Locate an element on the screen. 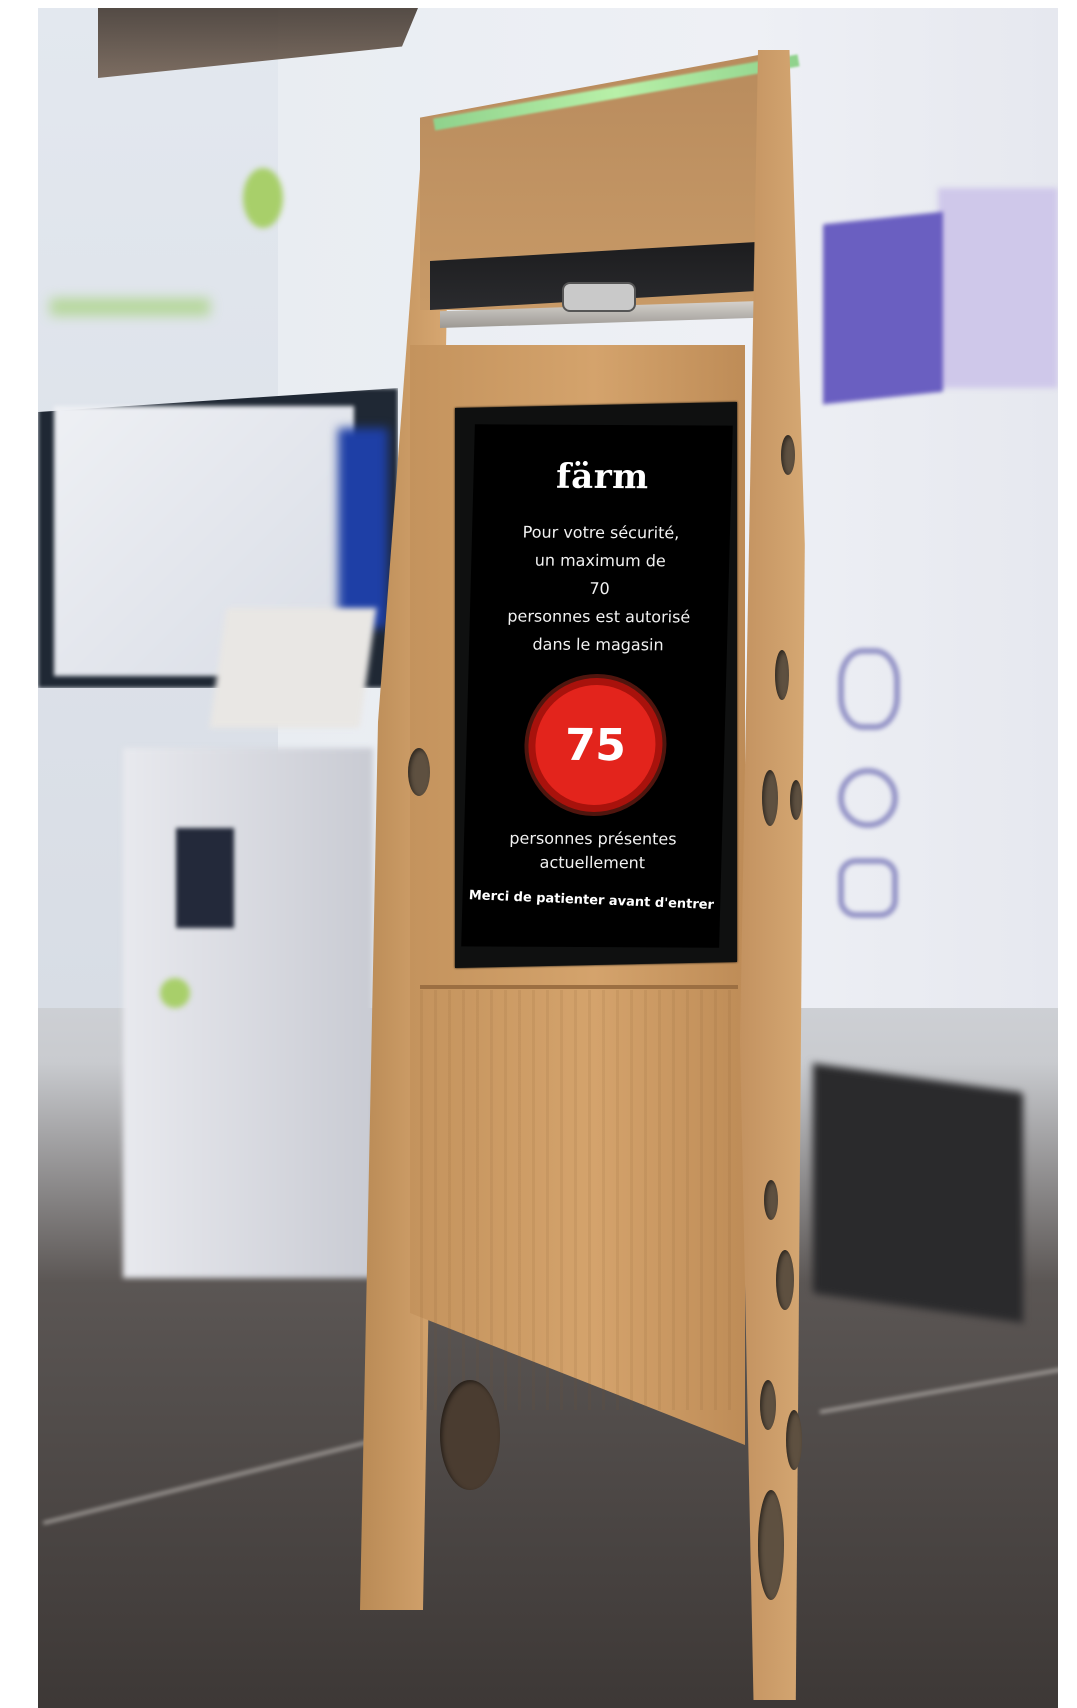 Image resolution: width=1077 pixels, height=1708 pixels. message-line: dans le magasin is located at coordinates (598, 644).